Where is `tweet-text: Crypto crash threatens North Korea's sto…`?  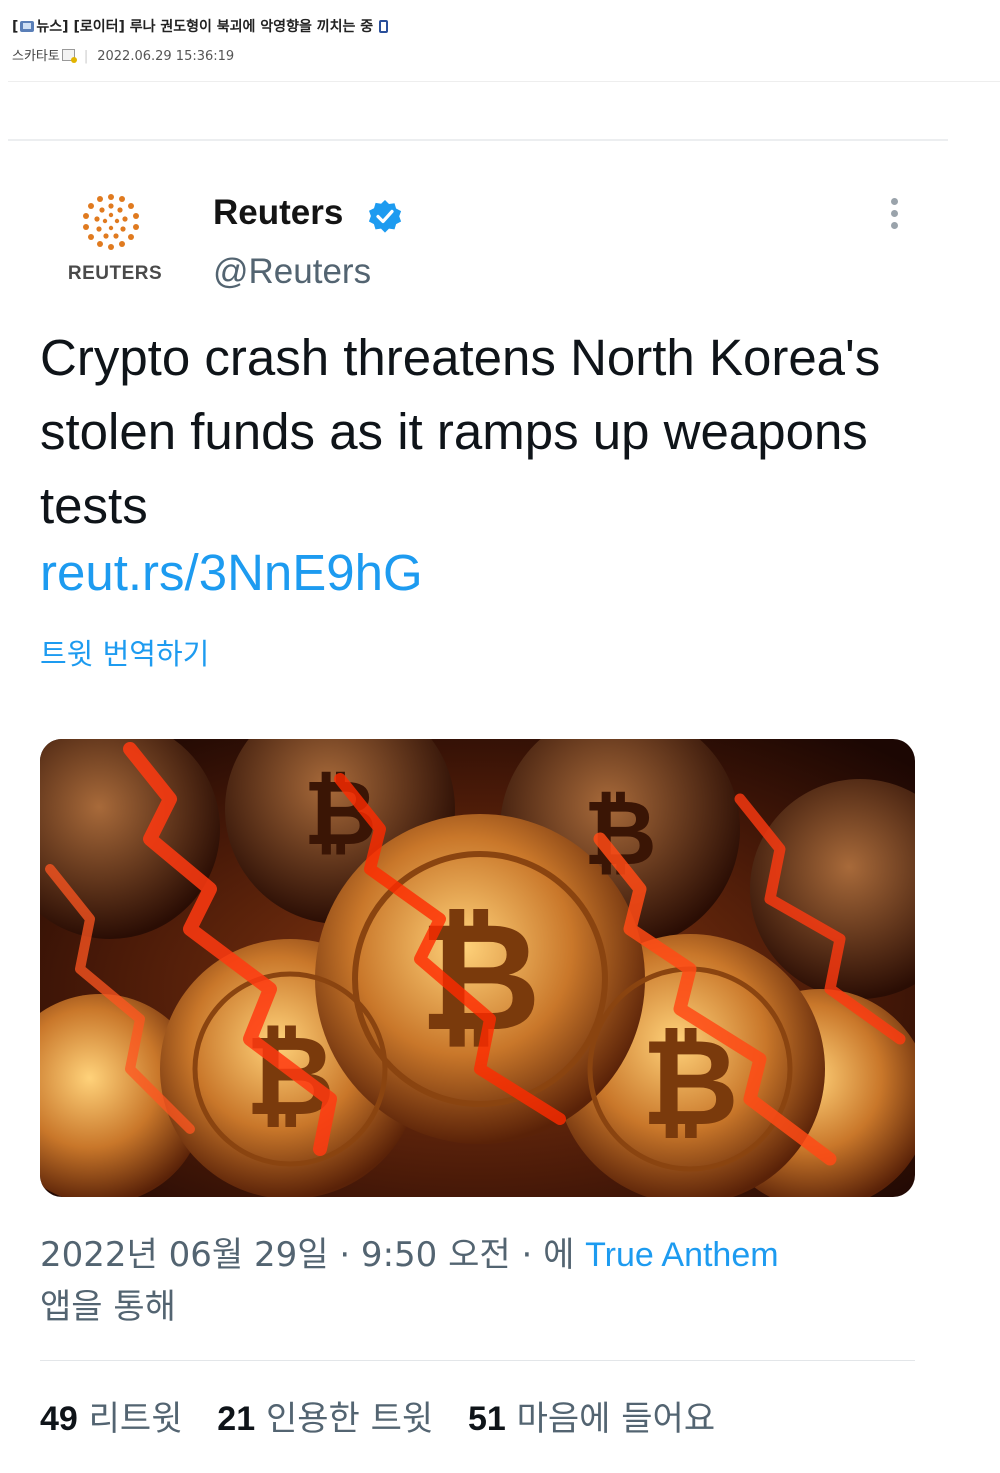
tweet-text: Crypto crash threatens North Korea's sto… is located at coordinates (460, 431).